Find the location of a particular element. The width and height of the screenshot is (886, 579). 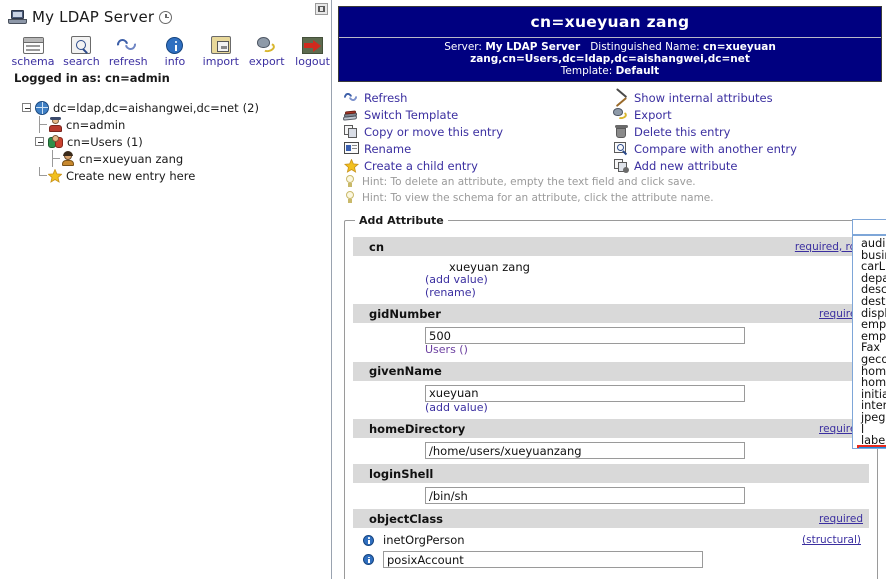

action-create-child-entry: Create a child entry is located at coordinates (477, 165).